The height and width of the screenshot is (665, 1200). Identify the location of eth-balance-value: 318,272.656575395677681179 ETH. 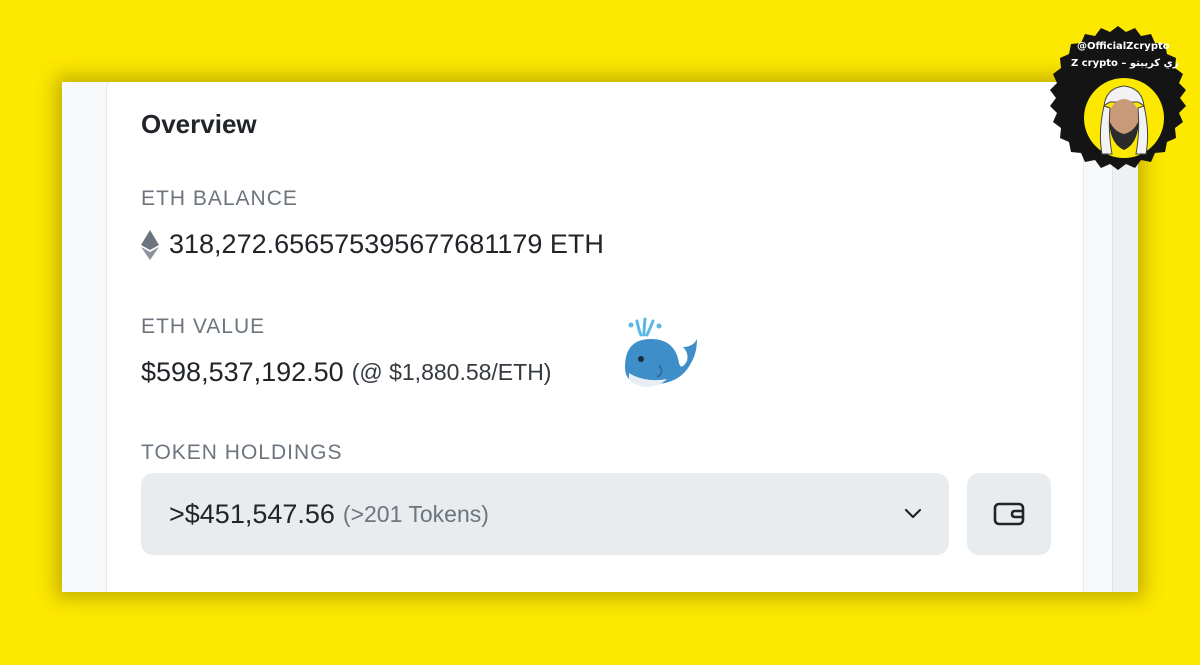
(386, 244).